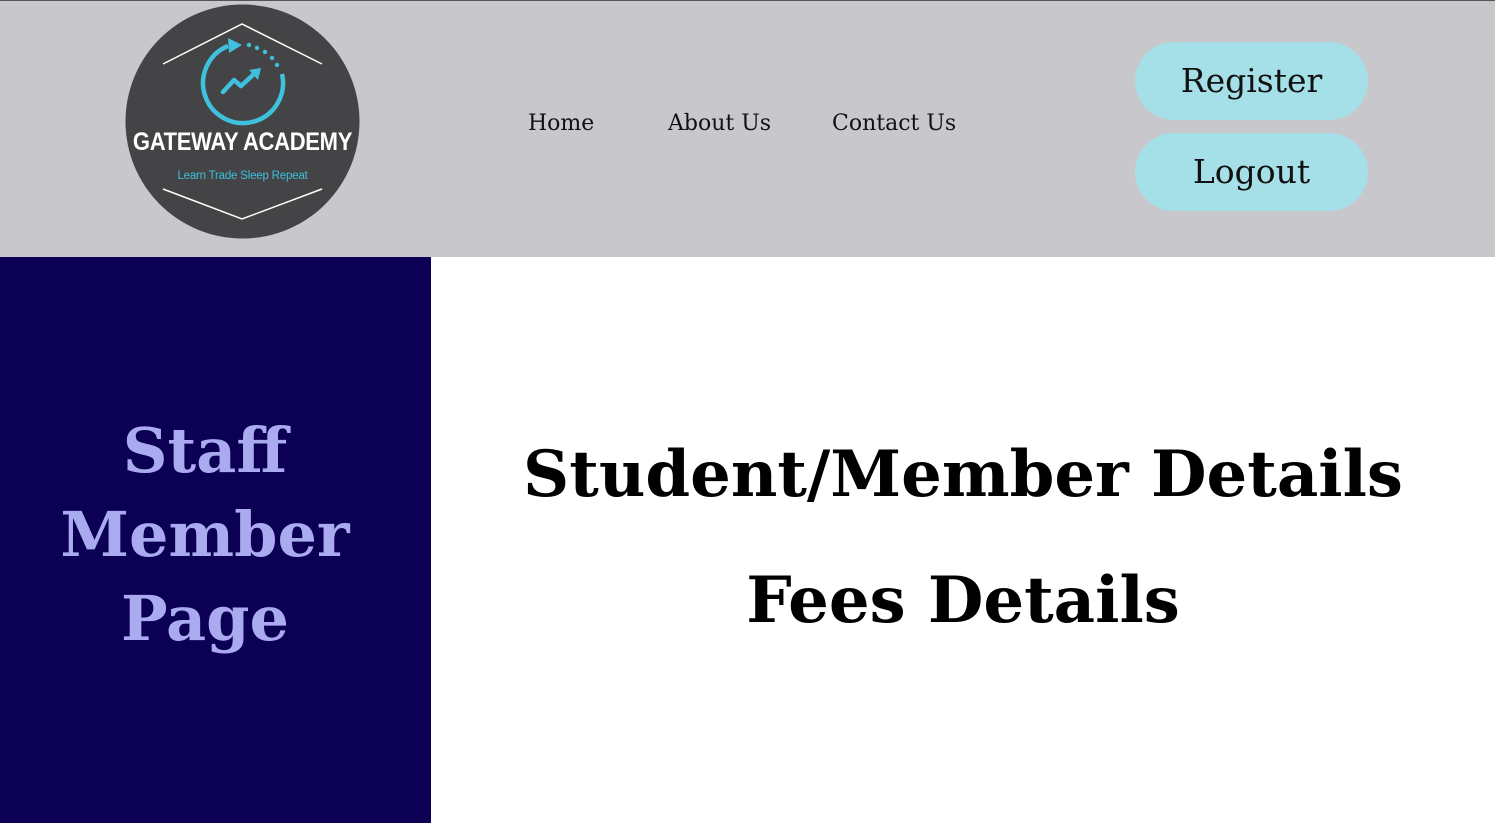 The width and height of the screenshot is (1495, 823). What do you see at coordinates (1251, 81) in the screenshot?
I see `register-button: Register` at bounding box center [1251, 81].